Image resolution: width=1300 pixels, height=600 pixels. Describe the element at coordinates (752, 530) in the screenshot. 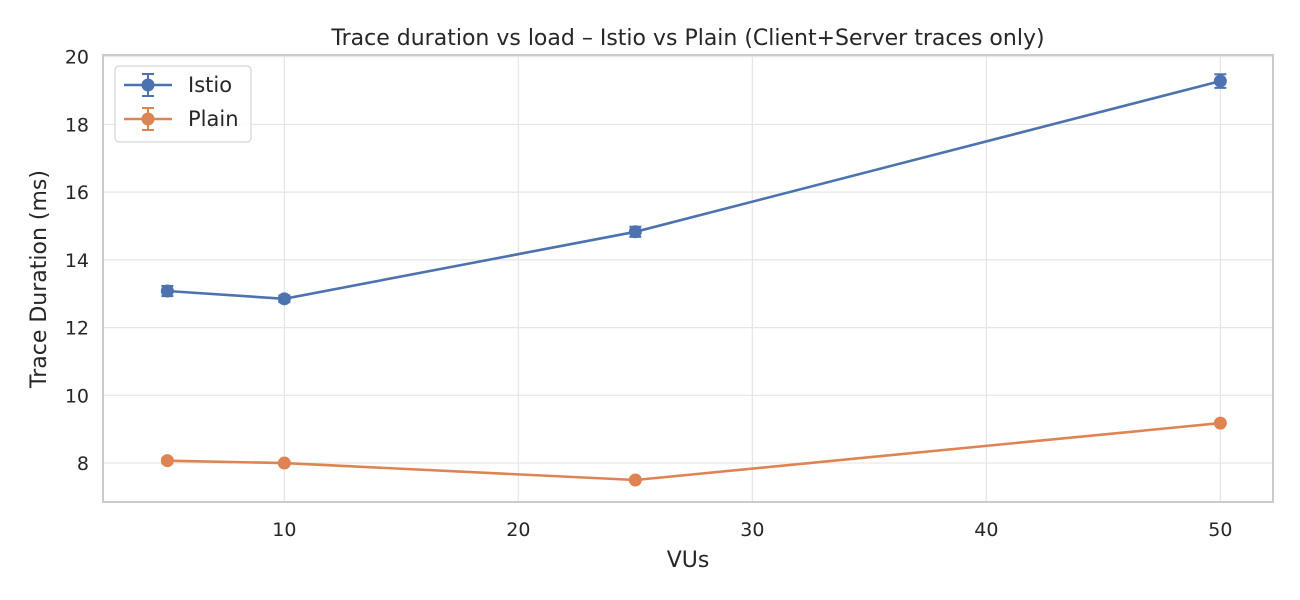

I see `x-tick-label: 30` at that location.